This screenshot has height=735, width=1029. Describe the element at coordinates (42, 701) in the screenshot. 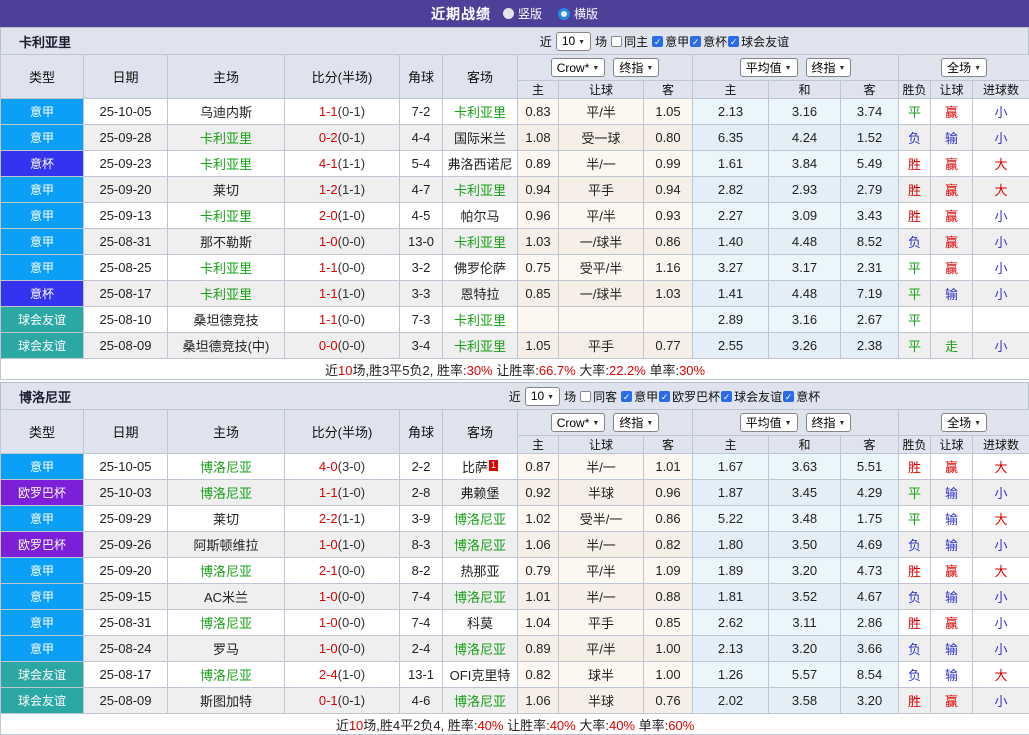

I see `league-badge: 球会友谊` at that location.